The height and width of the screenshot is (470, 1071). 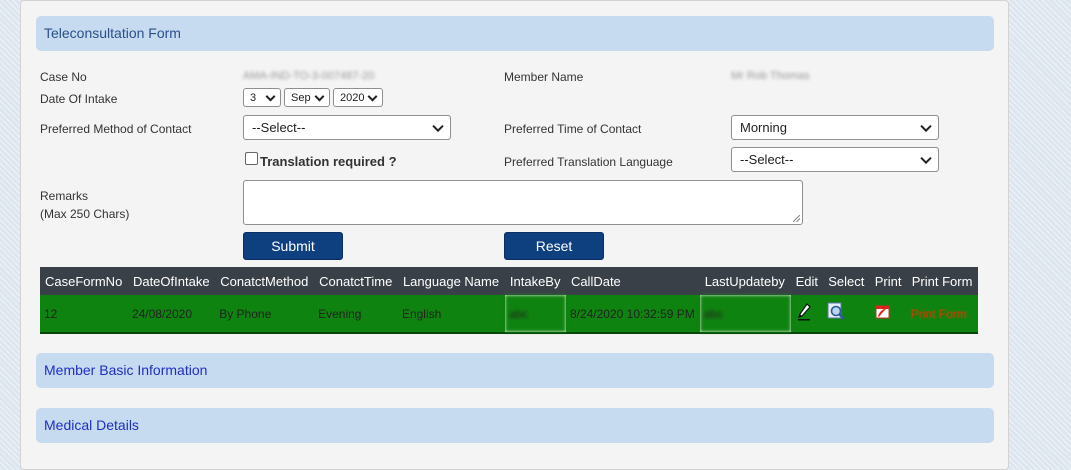 What do you see at coordinates (116, 129) in the screenshot?
I see `preferred-method-label: Preferred Method of Contact` at bounding box center [116, 129].